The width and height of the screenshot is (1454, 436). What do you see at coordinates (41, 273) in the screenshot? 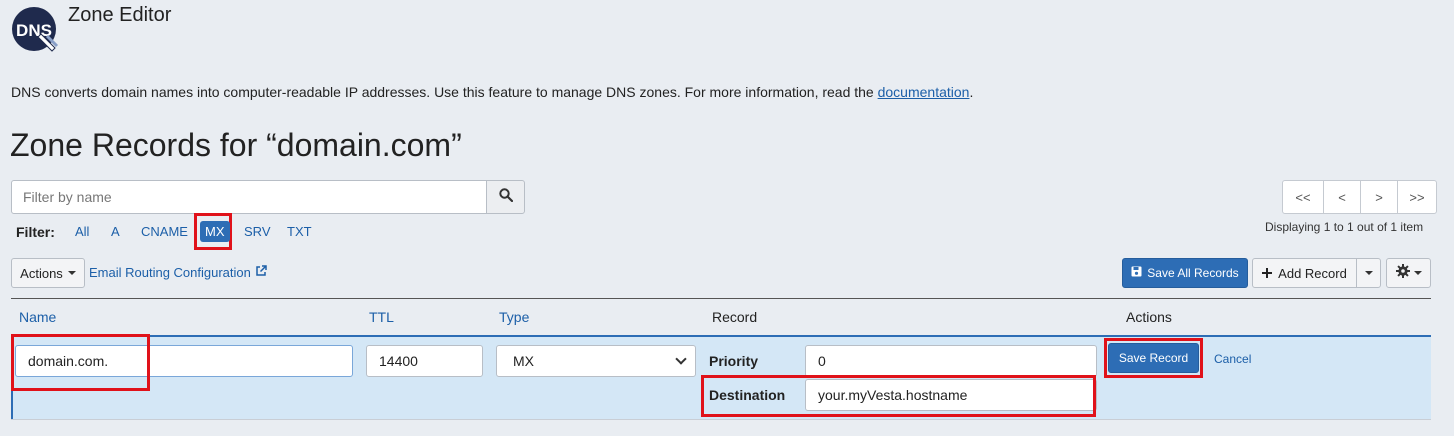
I see `actions-label: Actions` at bounding box center [41, 273].